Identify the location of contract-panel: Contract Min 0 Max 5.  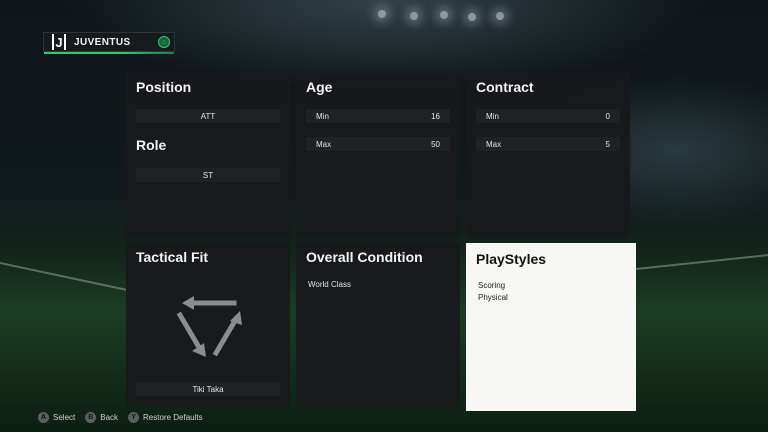
(548, 155).